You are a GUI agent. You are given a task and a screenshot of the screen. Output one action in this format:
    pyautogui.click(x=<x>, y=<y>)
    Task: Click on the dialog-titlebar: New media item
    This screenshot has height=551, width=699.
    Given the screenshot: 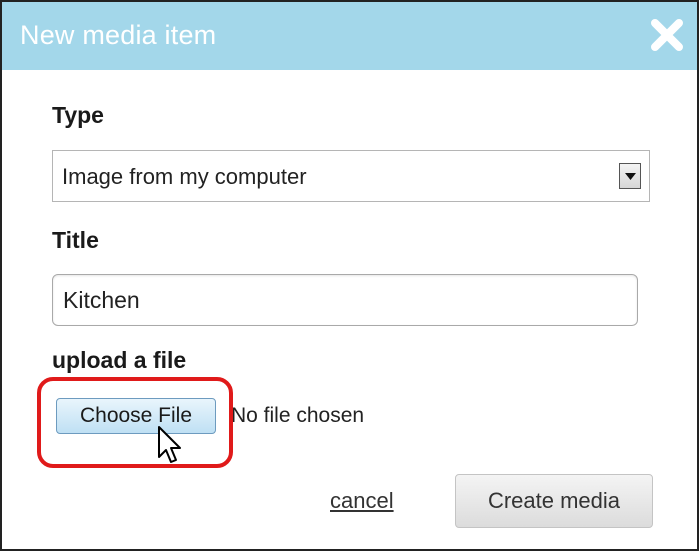 What is the action you would take?
    pyautogui.click(x=349, y=36)
    